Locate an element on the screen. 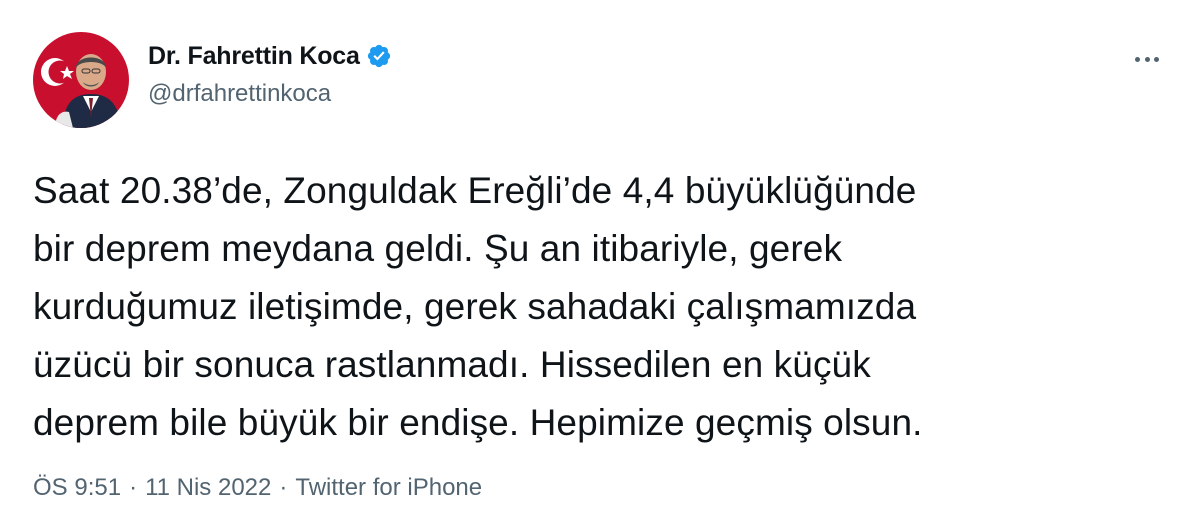 Image resolution: width=1200 pixels, height=518 pixels. author-name-row: Dr. Fahrettin Koca is located at coordinates (270, 56).